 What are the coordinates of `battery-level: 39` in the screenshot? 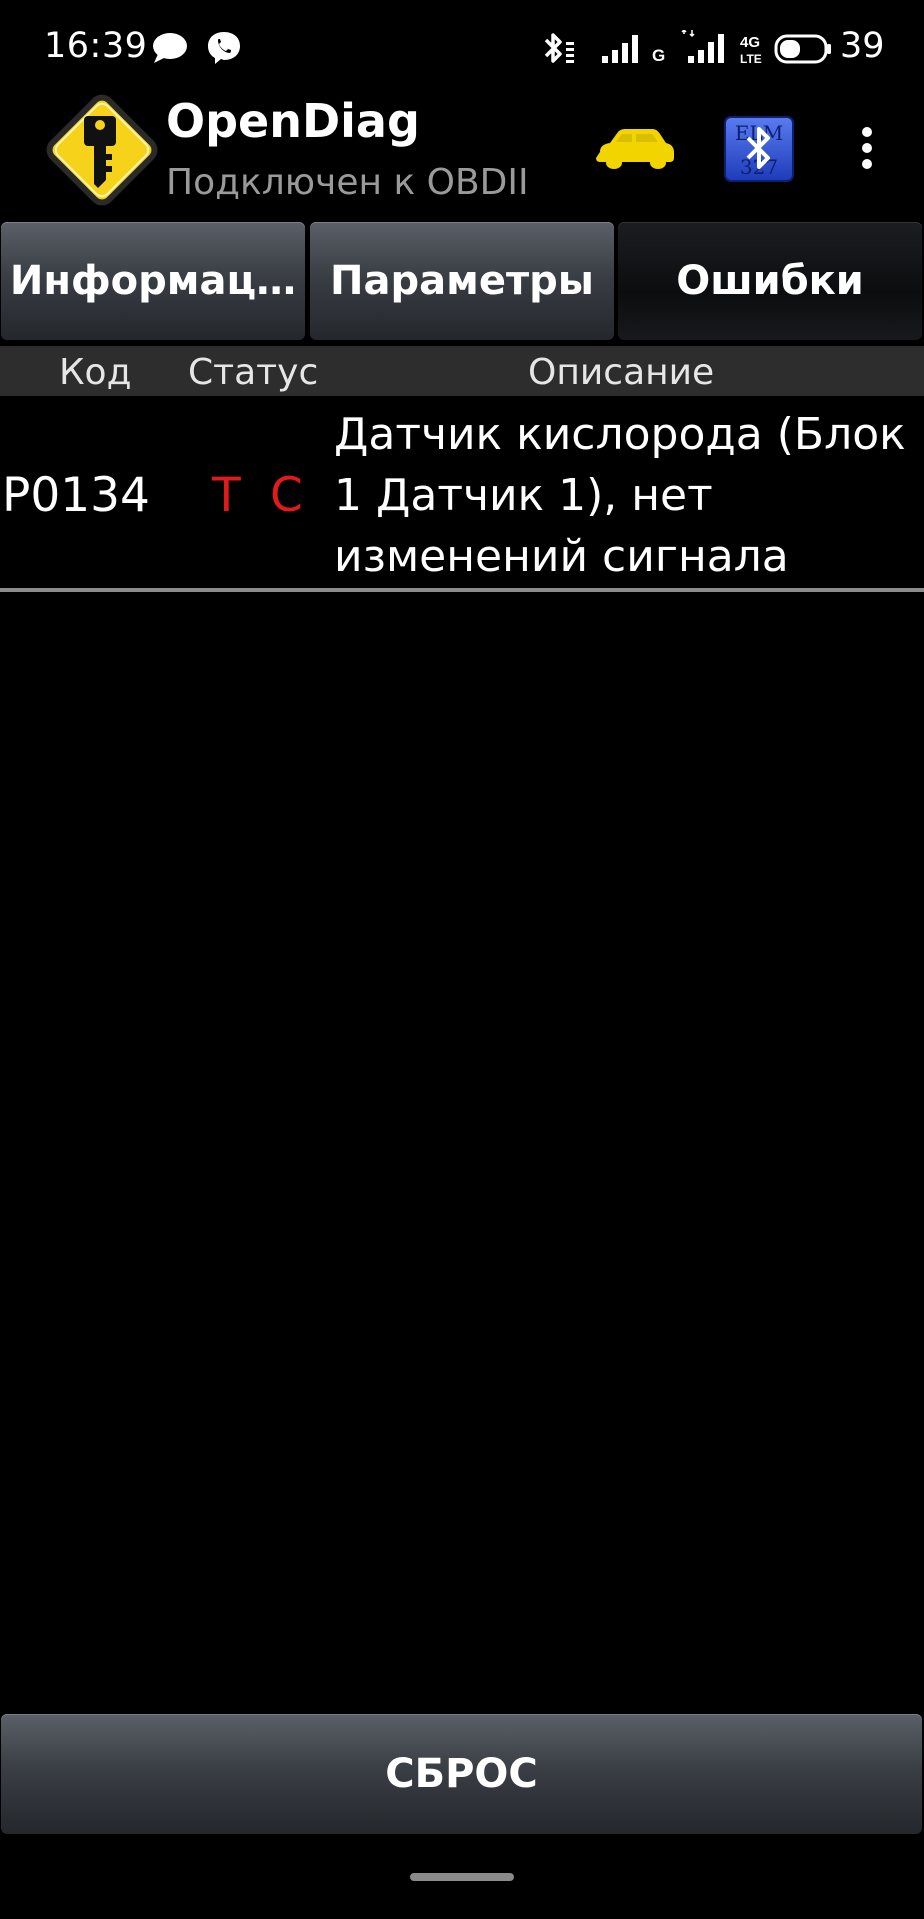 It's located at (862, 46).